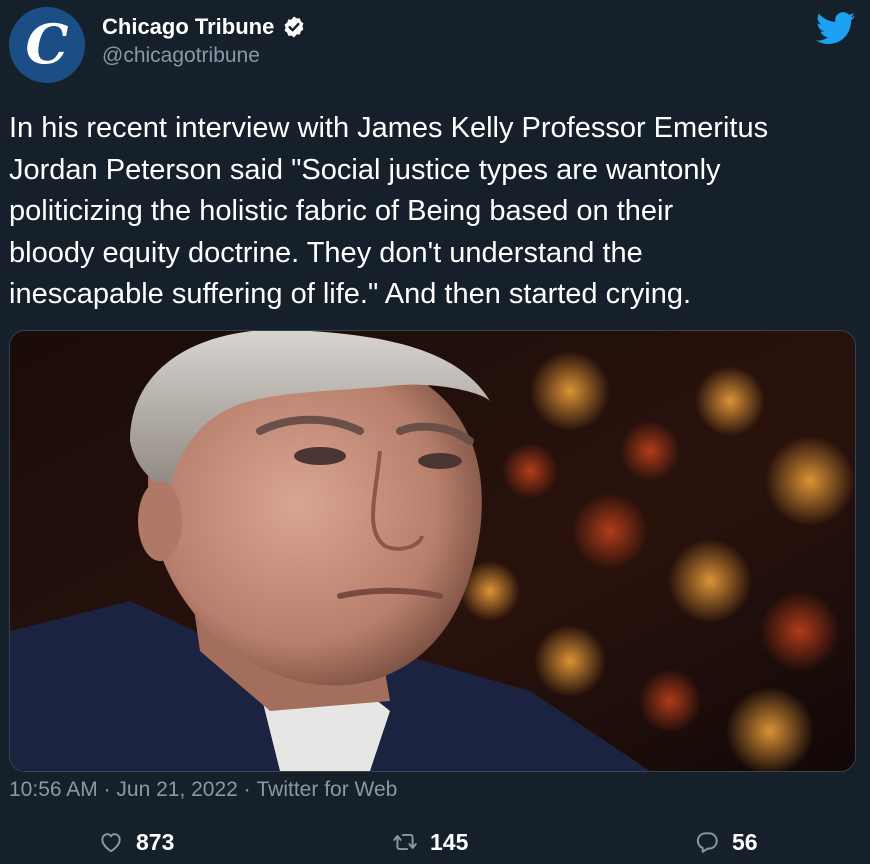 The height and width of the screenshot is (864, 870). Describe the element at coordinates (155, 841) in the screenshot. I see `like-count: 873` at that location.